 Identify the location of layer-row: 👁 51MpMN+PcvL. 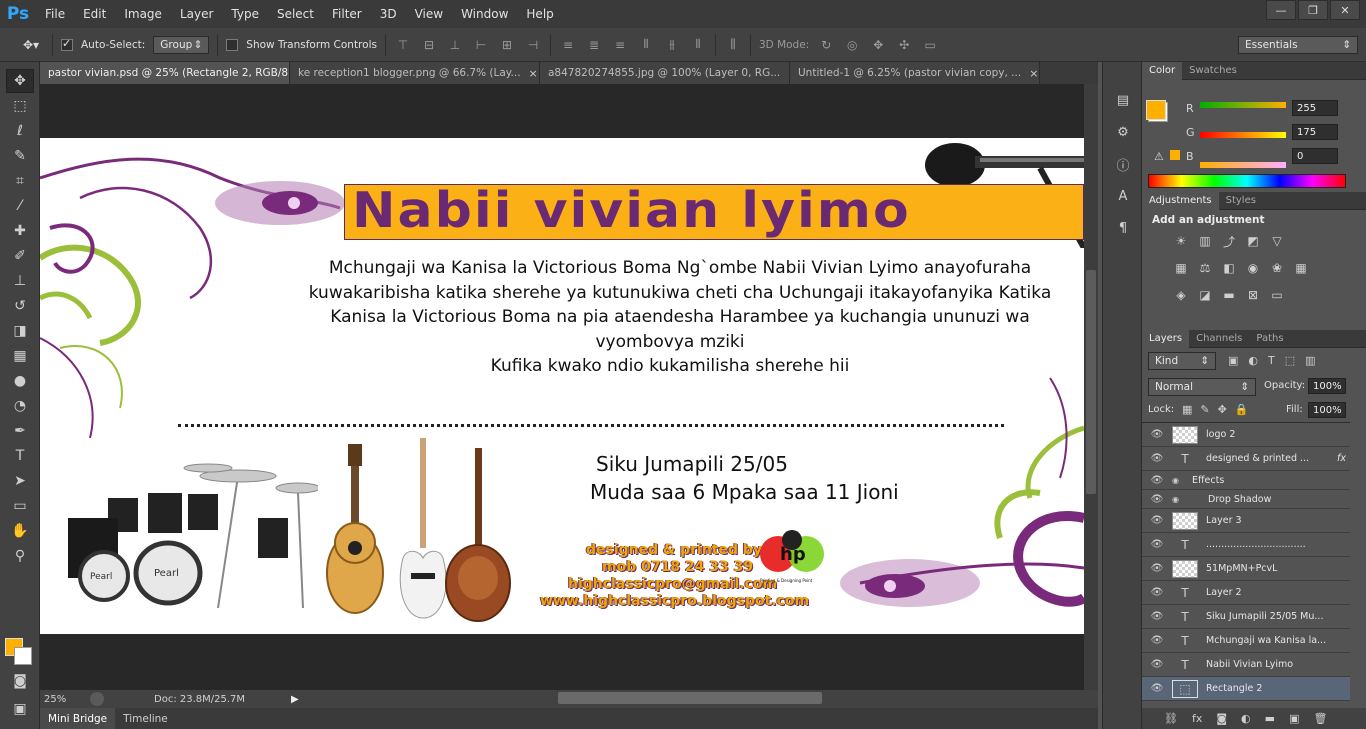
(1246, 569).